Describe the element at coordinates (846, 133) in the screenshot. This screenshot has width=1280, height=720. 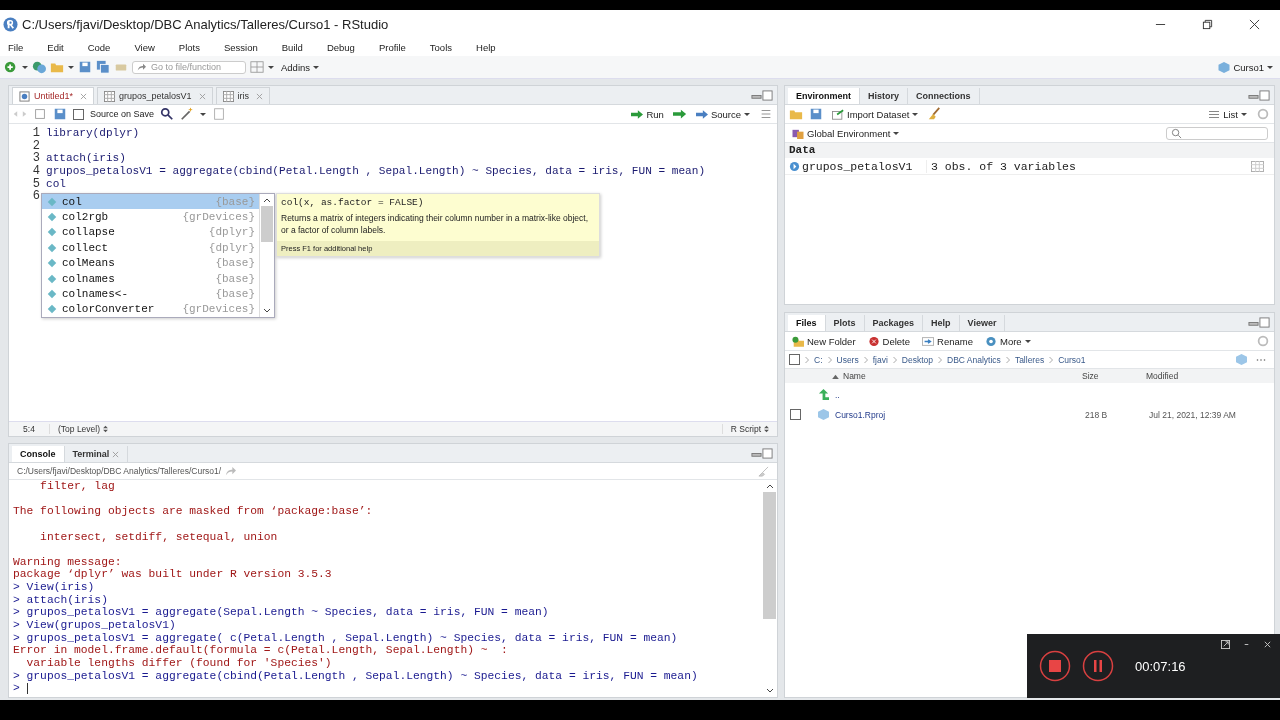
I see `environment-selector: Global Environment` at that location.